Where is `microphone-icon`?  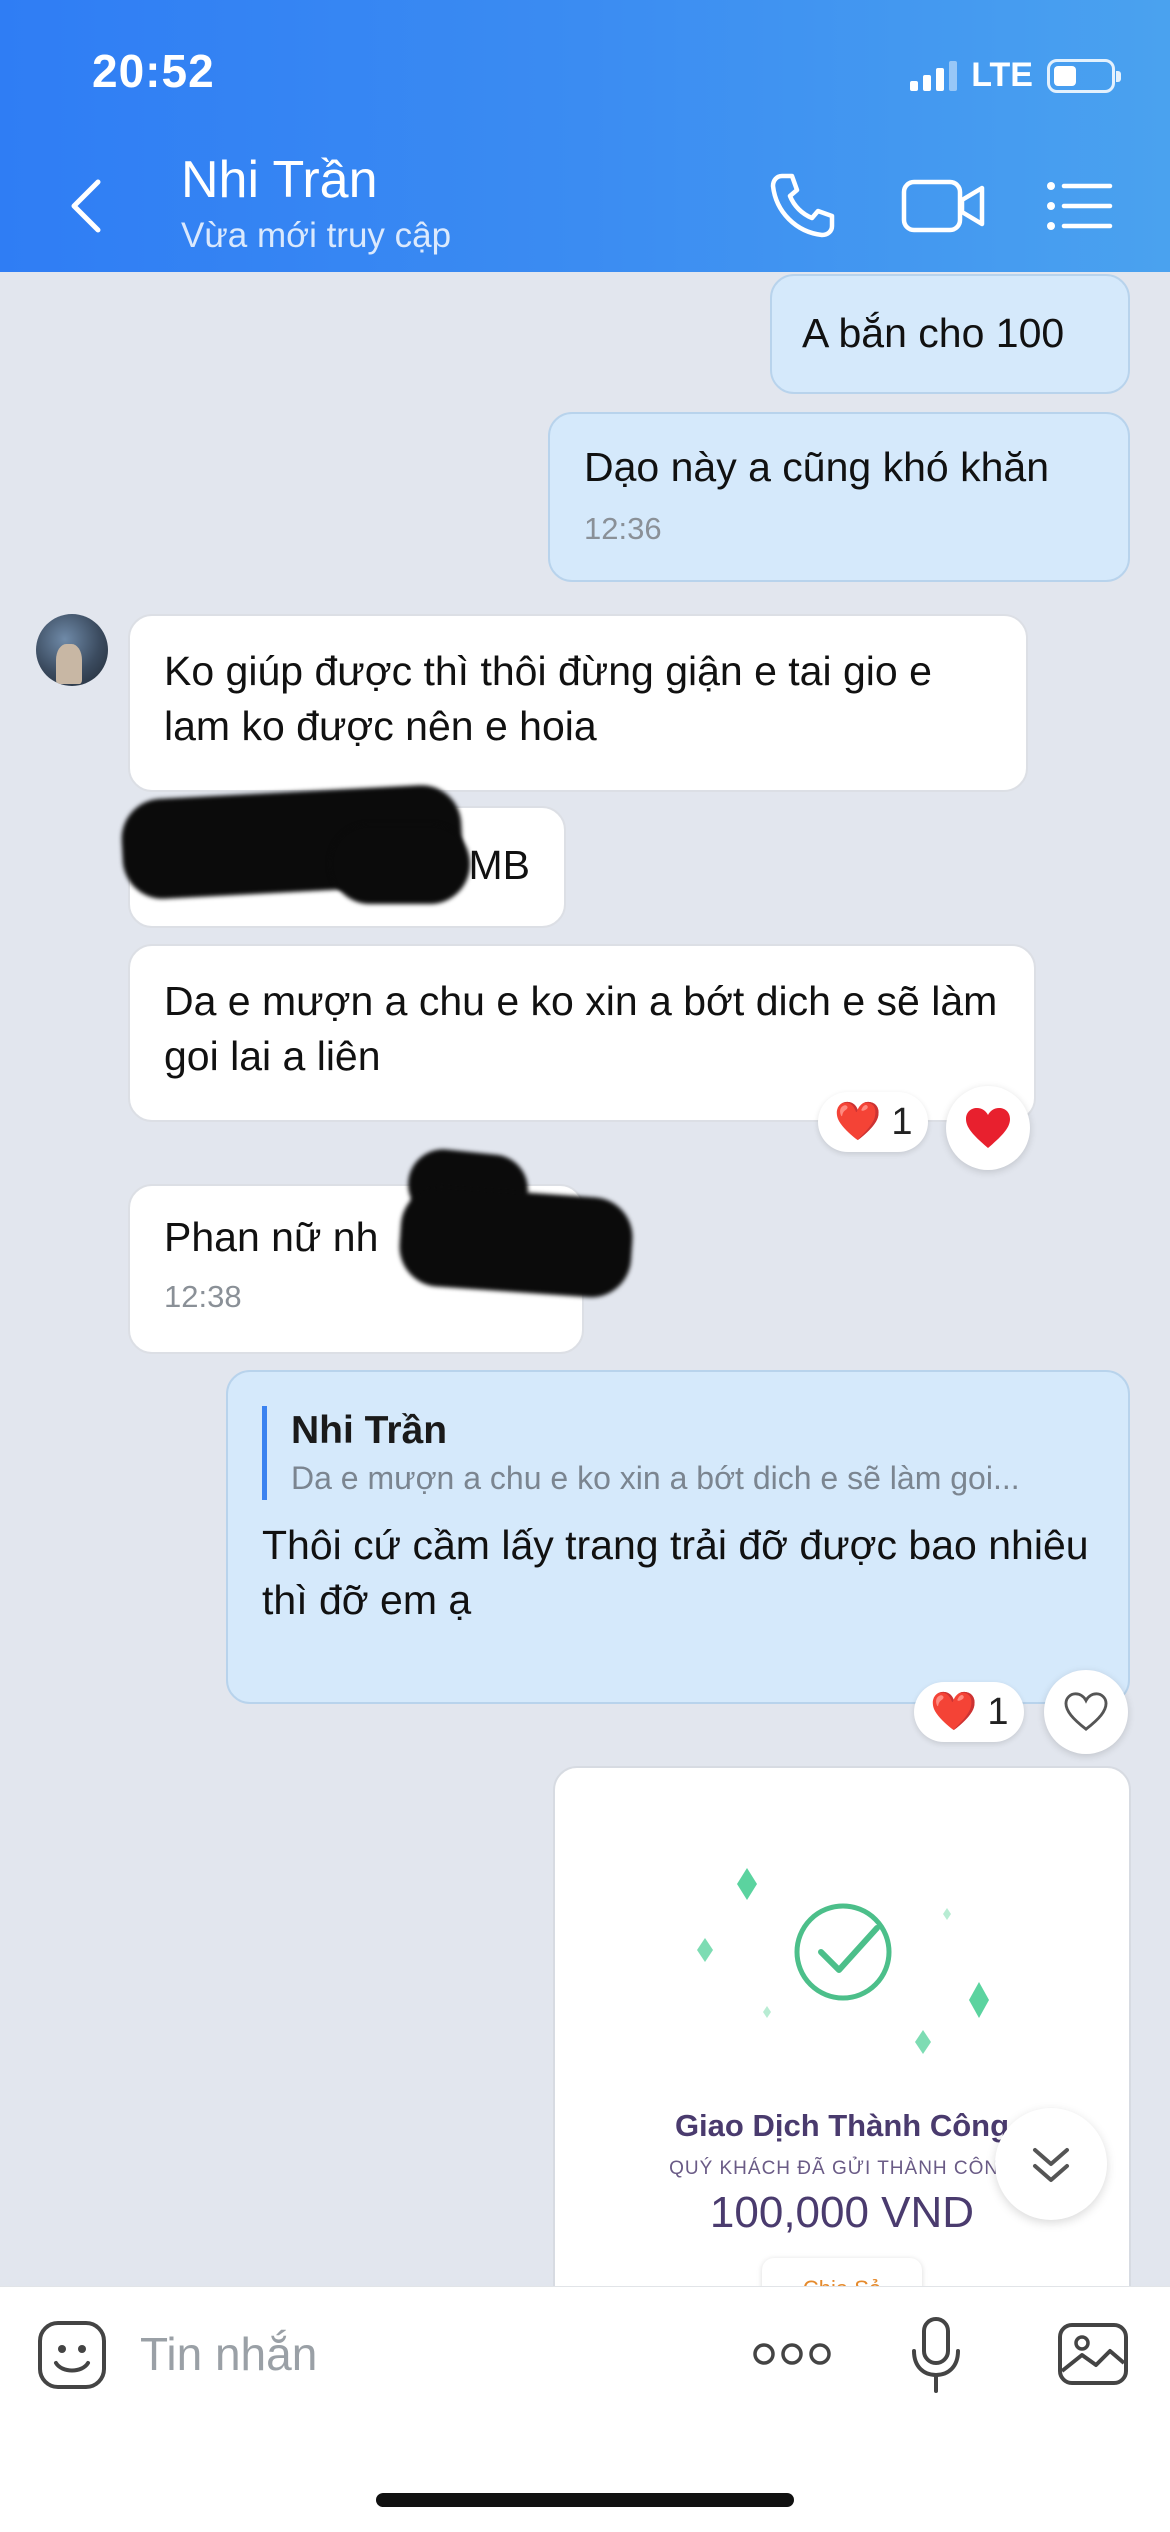
microphone-icon is located at coordinates (936, 2356).